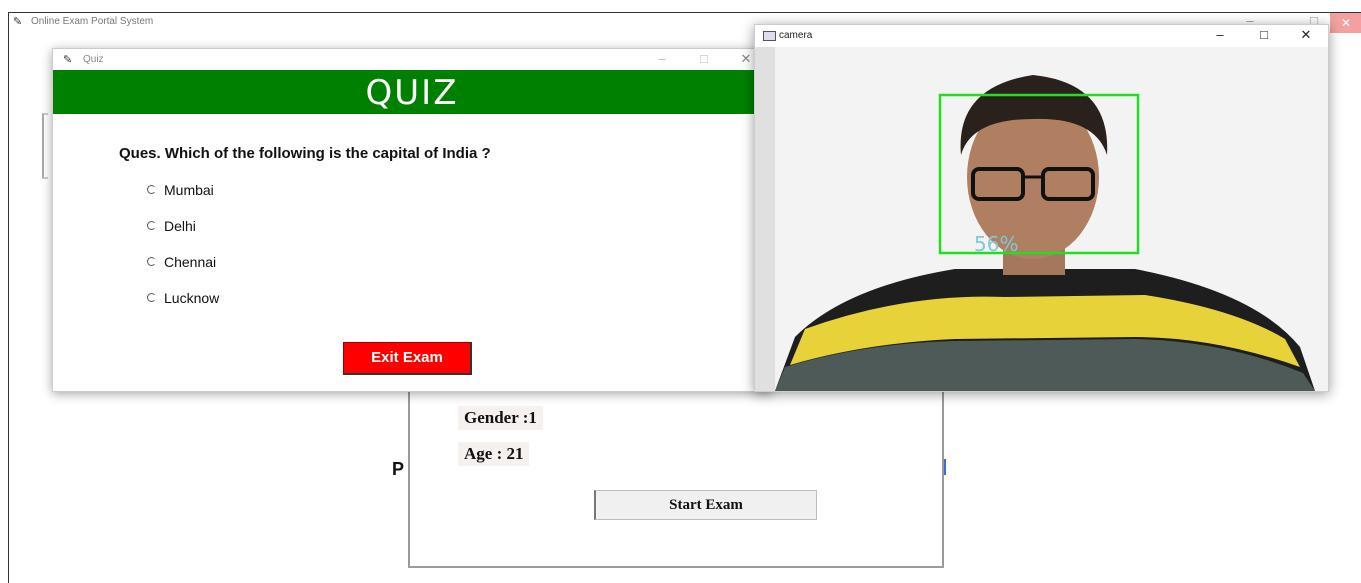  I want to click on option-label: Delhi, so click(180, 226).